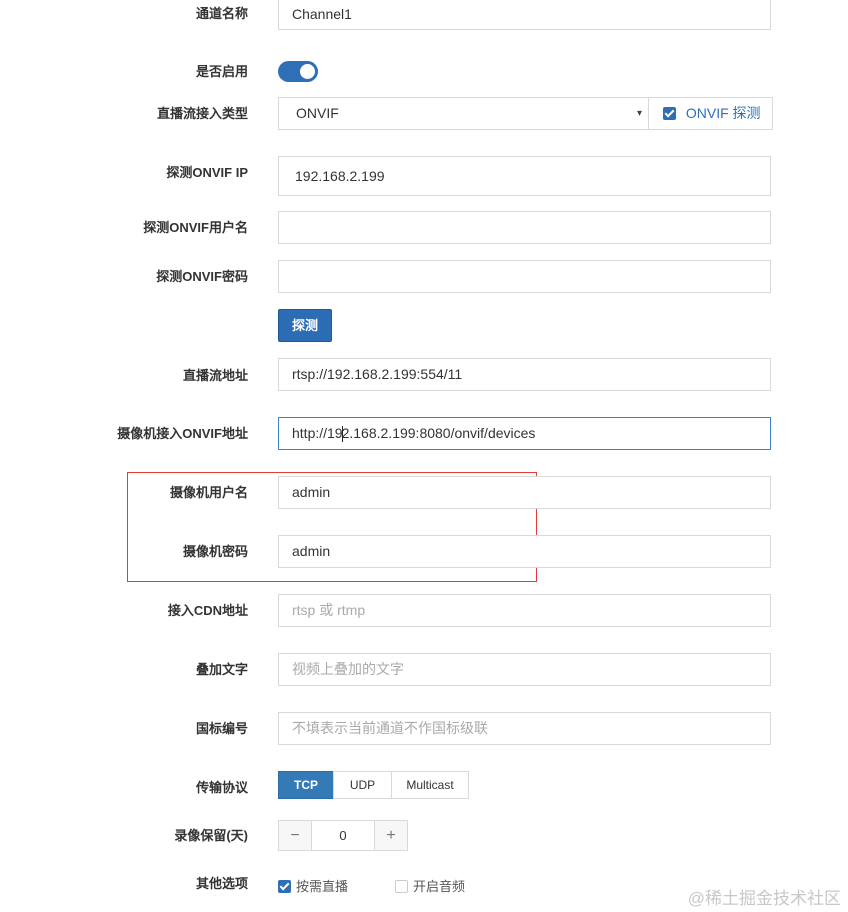  I want to click on onvif-url-value-start: http://19, so click(317, 433).